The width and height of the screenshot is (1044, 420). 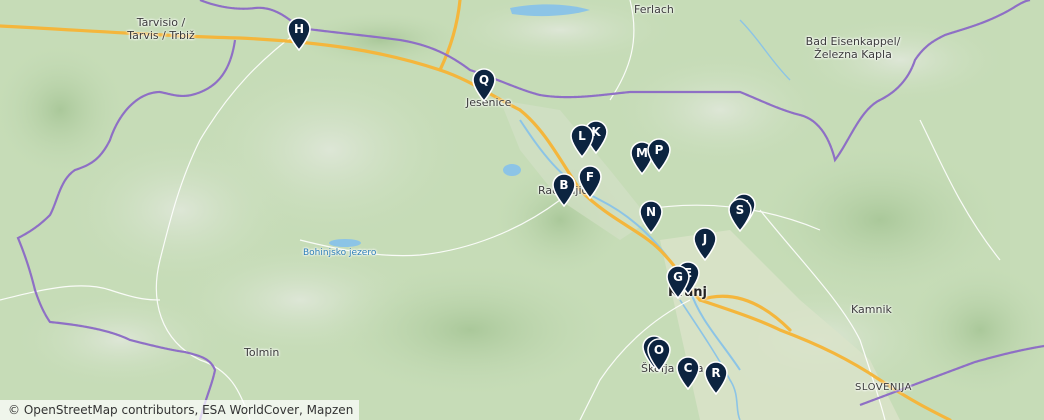 I want to click on map-marker-l: L, so click(x=582, y=141).